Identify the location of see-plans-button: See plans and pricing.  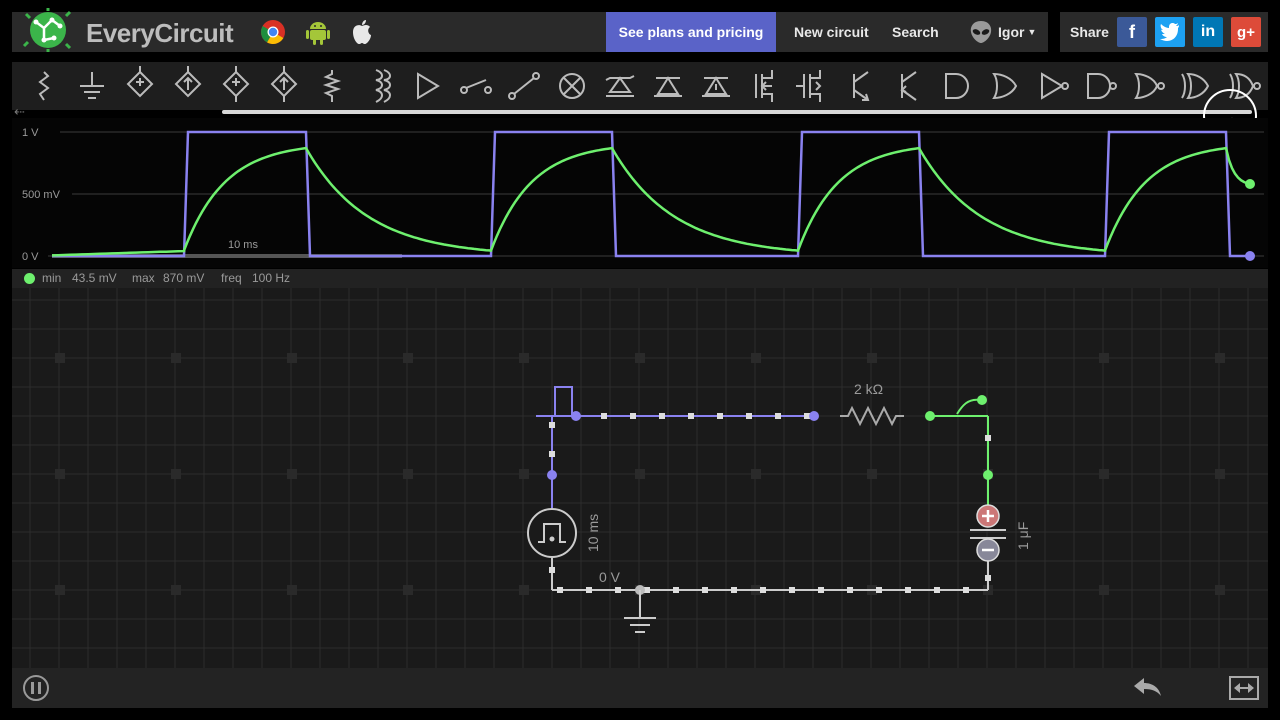
(691, 32).